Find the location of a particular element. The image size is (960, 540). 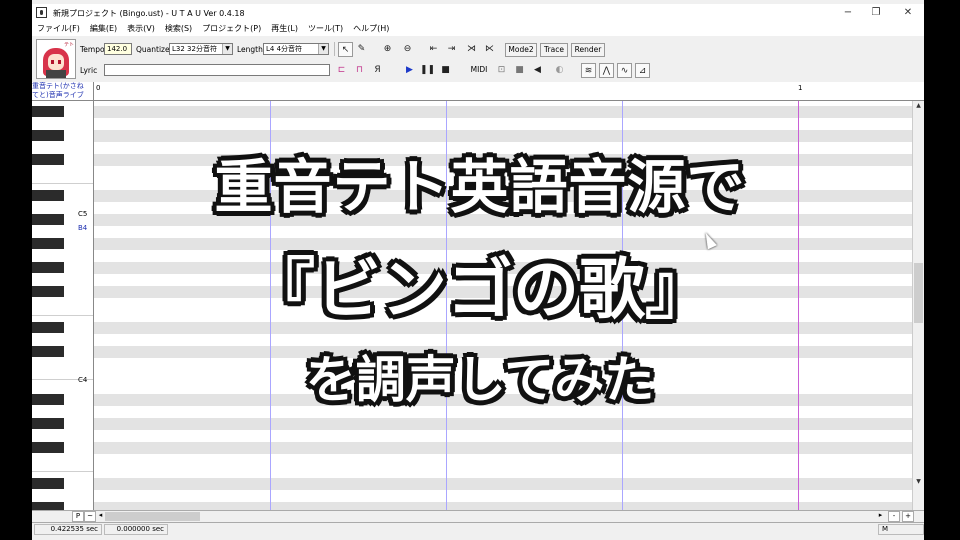

singer-header: 重音テト(かさね てと)音声ライブ is located at coordinates (63, 91).